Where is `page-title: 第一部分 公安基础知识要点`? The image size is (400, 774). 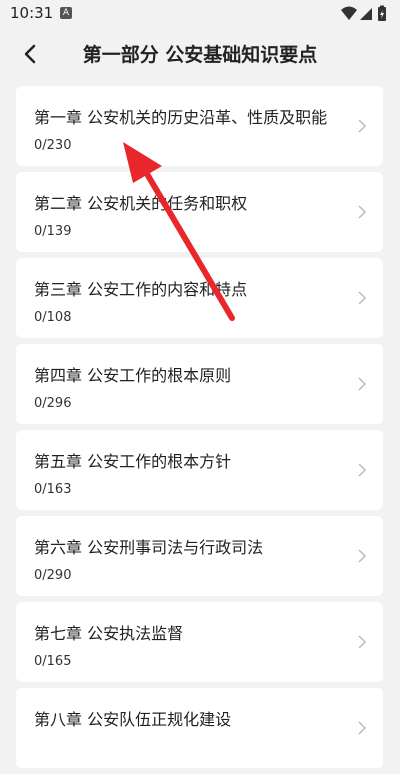 page-title: 第一部分 公安基础知识要点 is located at coordinates (200, 55).